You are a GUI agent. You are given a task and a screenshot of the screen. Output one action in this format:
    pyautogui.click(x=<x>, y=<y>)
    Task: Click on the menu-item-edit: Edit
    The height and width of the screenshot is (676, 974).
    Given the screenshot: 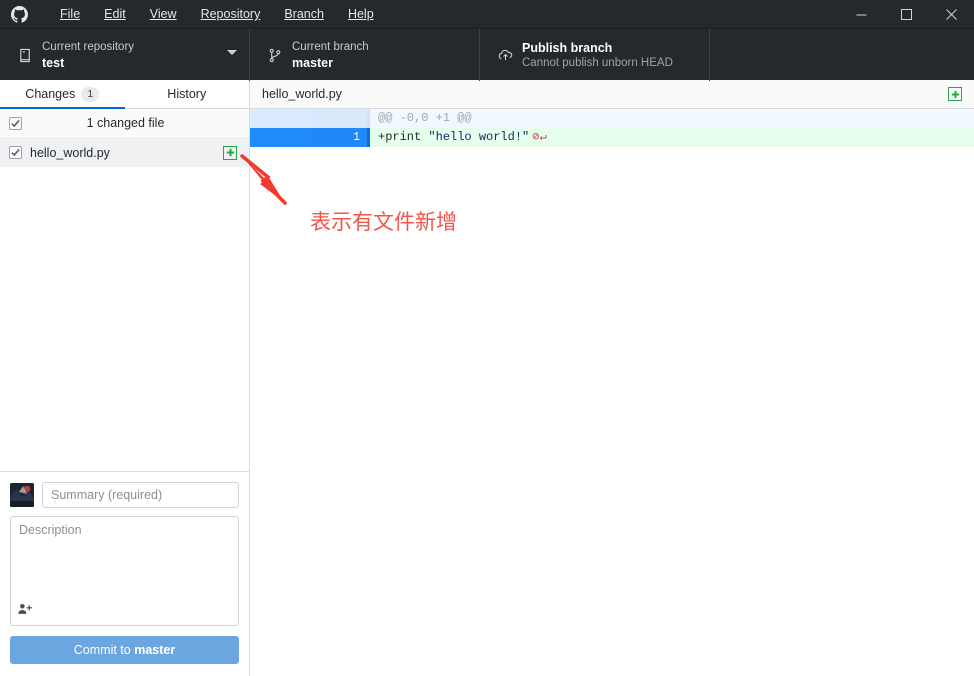 What is the action you would take?
    pyautogui.click(x=115, y=14)
    